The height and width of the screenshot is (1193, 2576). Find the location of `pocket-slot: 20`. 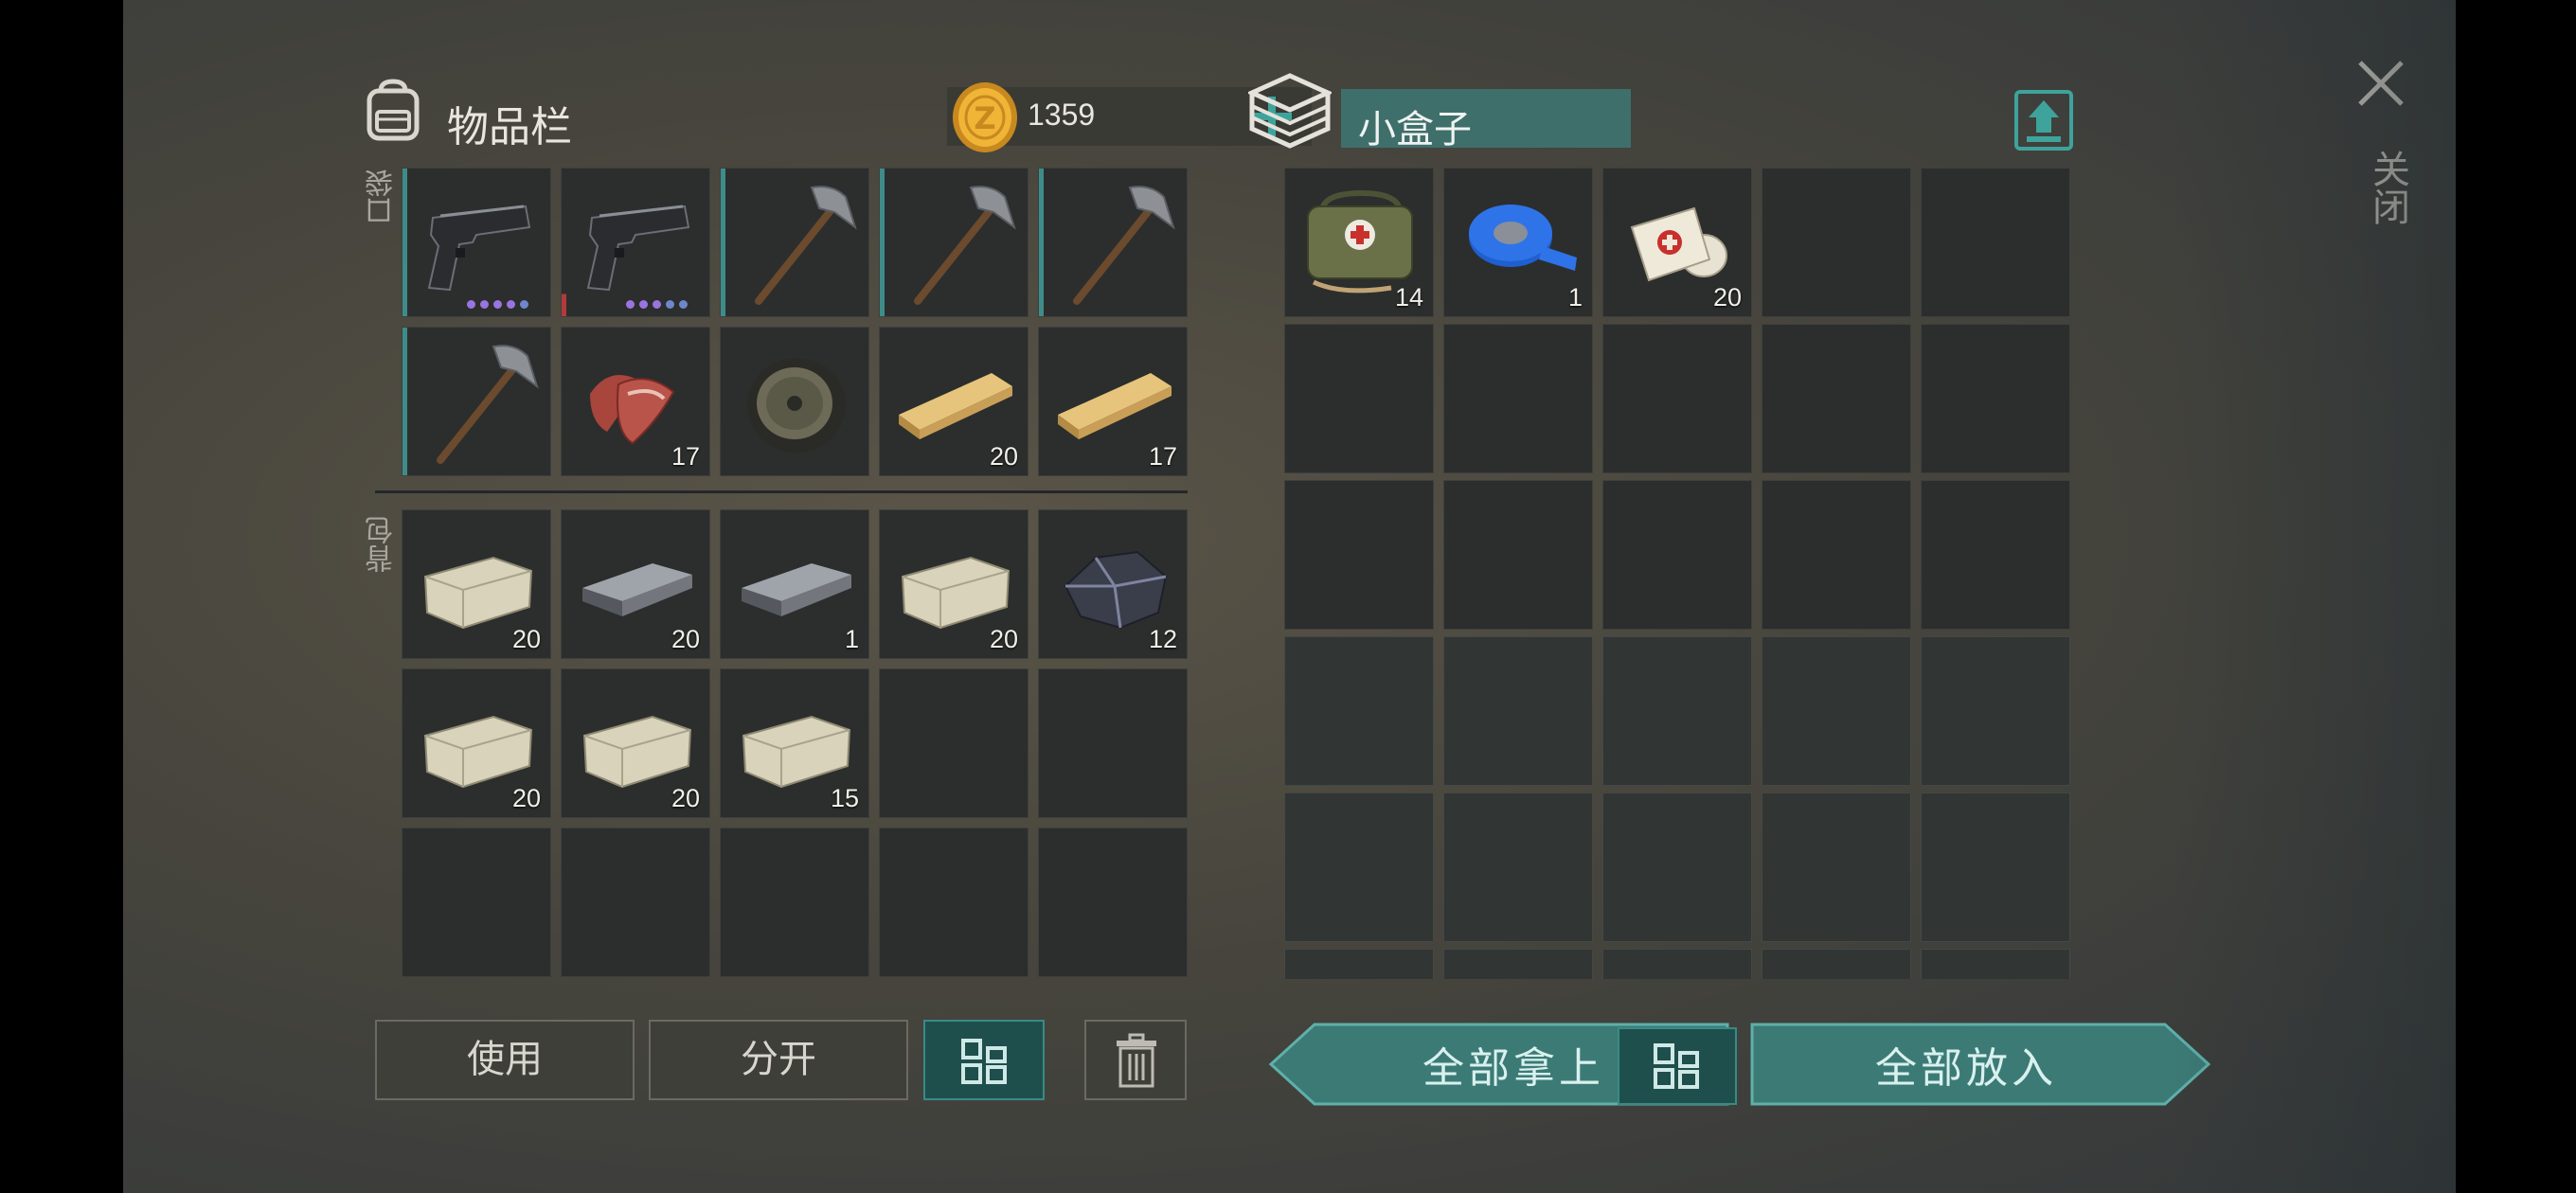

pocket-slot: 20 is located at coordinates (954, 401).